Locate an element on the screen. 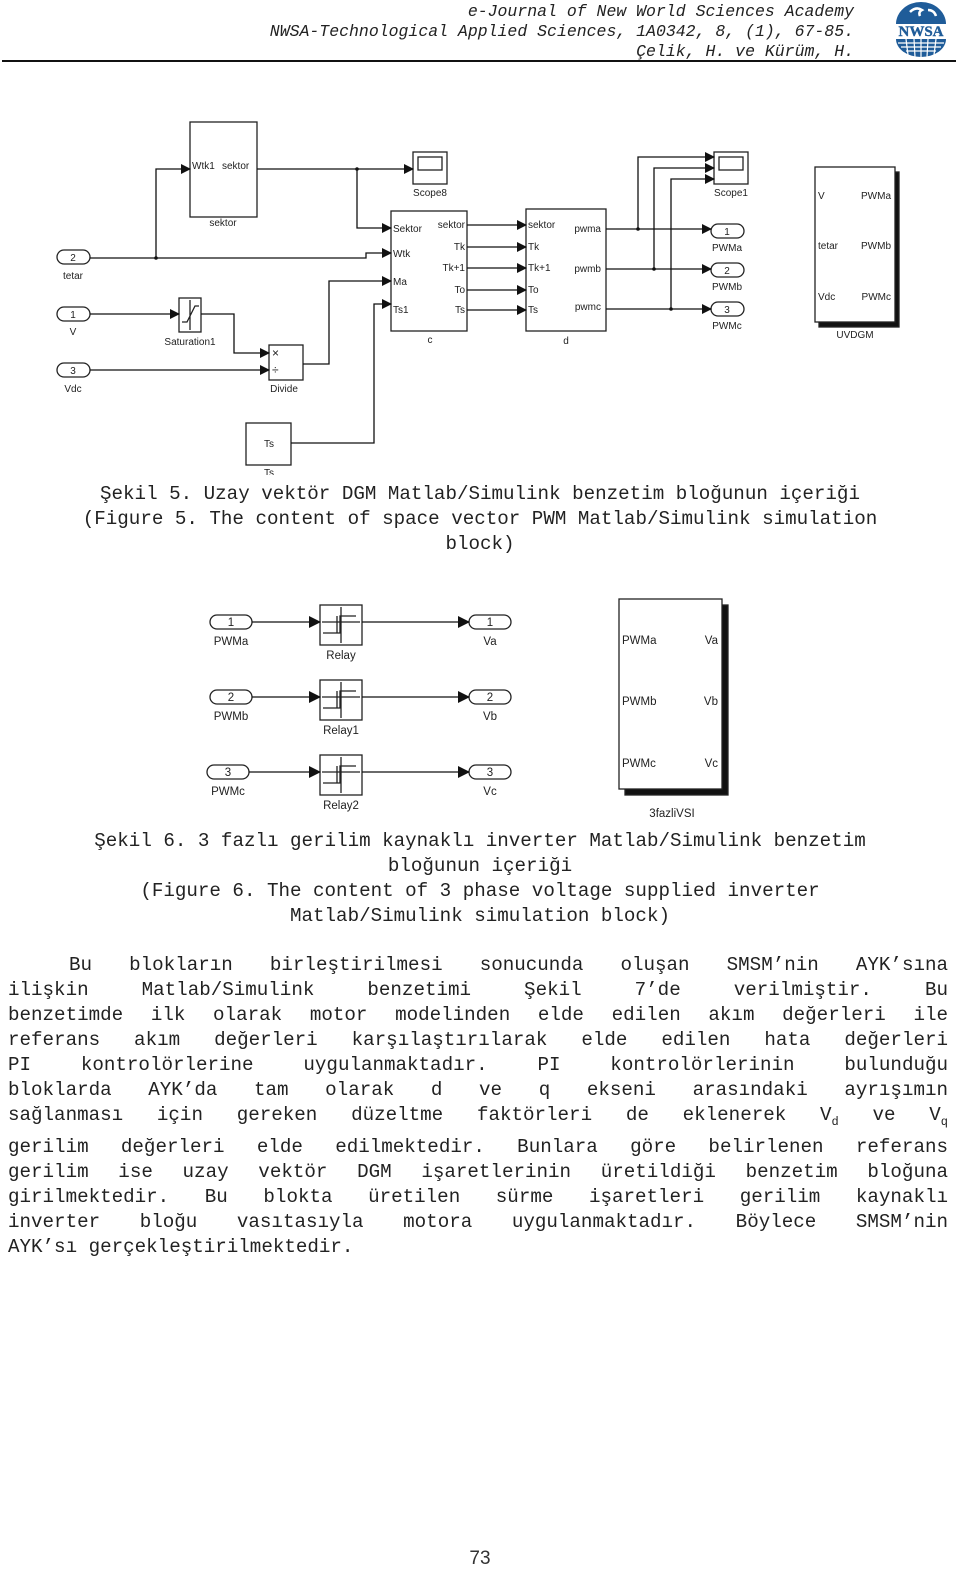 The image size is (960, 1589). d-input-label: Tk is located at coordinates (534, 247).